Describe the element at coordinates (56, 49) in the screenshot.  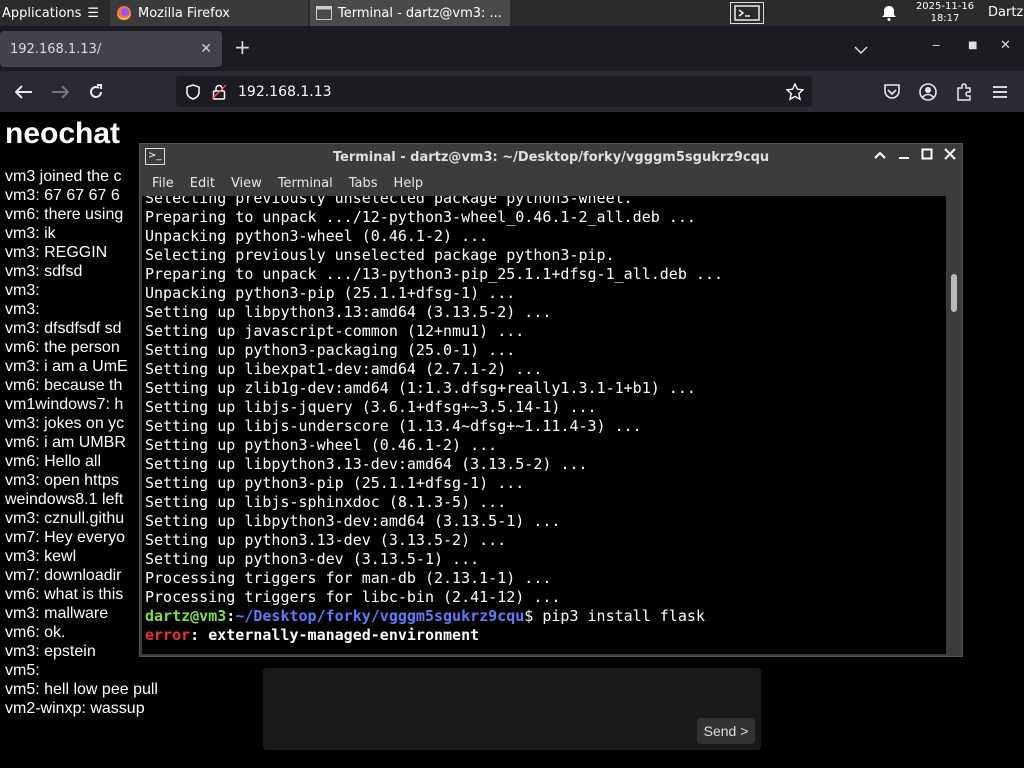
I see `browser-tab-title: 192.168.1.13/` at that location.